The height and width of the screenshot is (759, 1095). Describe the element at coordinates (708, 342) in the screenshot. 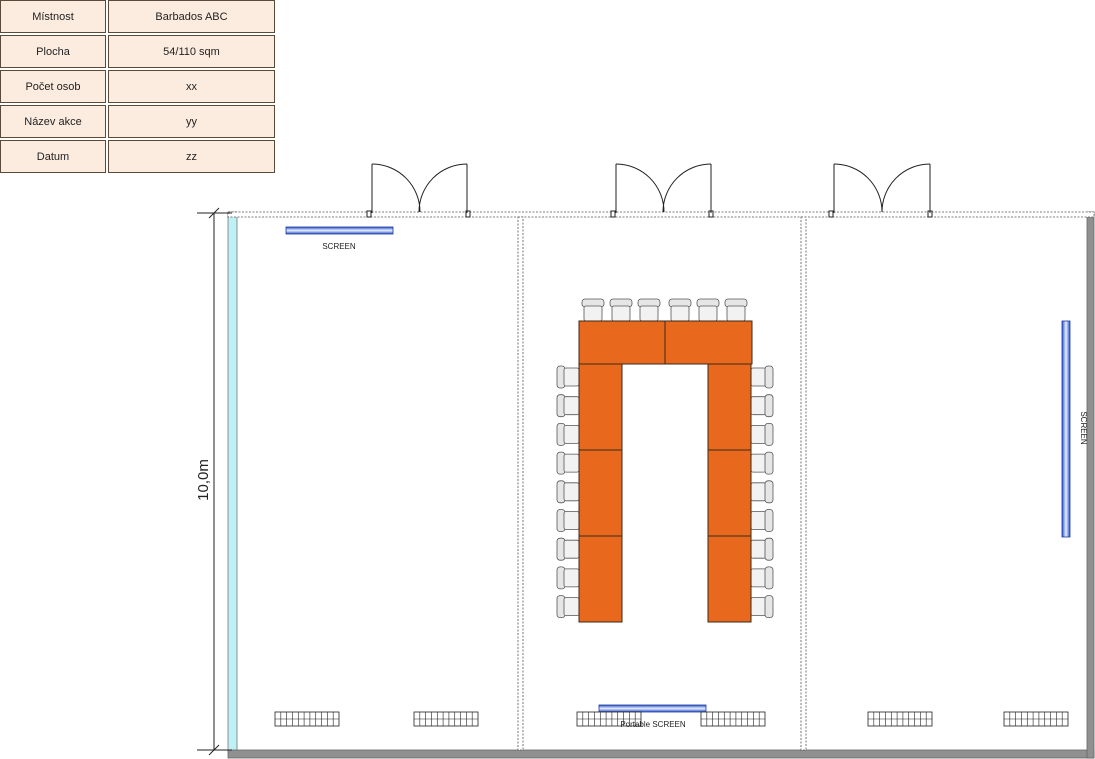

I see `table-top-right` at that location.